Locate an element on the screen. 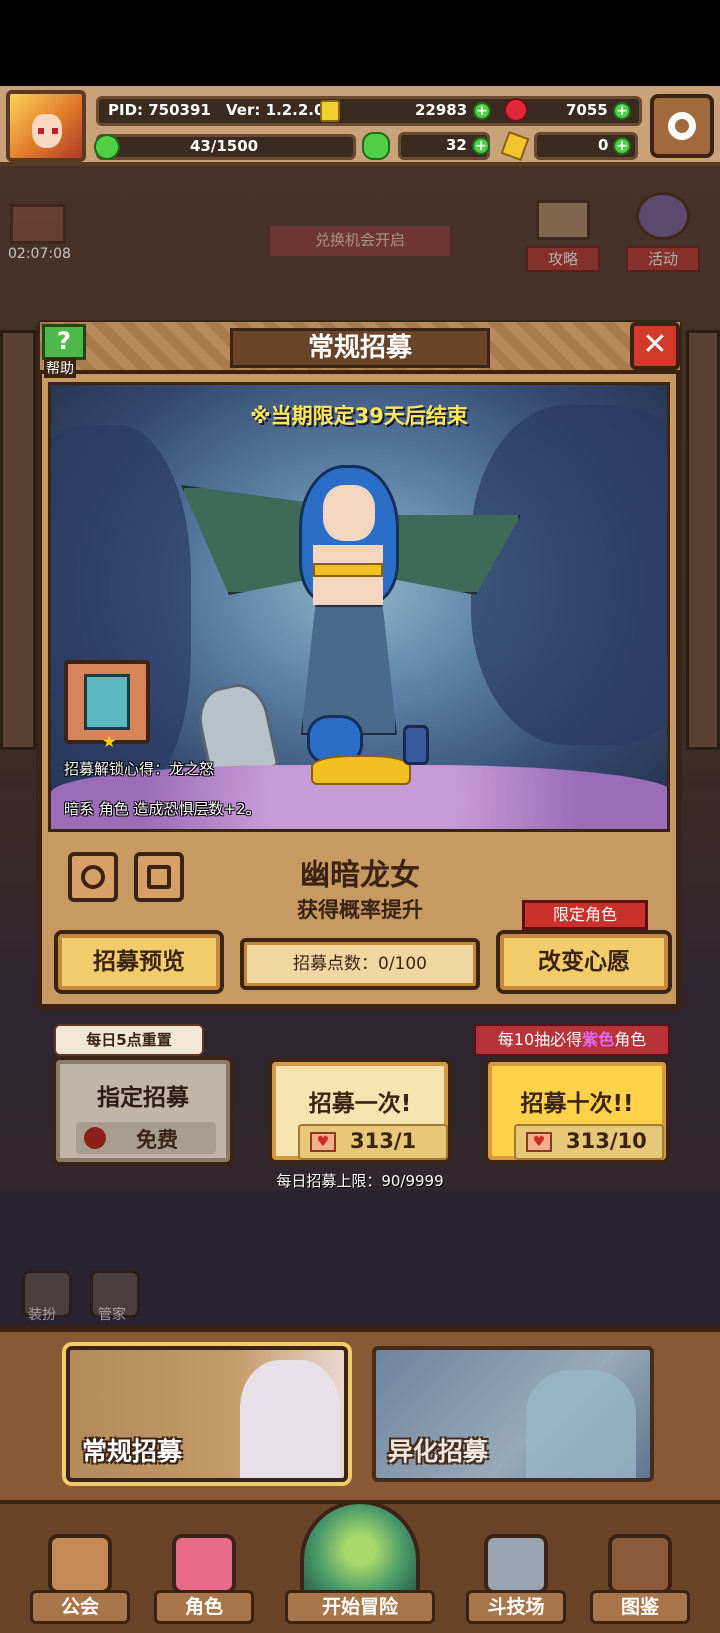 Image resolution: width=720 pixels, height=1633 pixels. assigned-recruit-button: 指定招募 免费 is located at coordinates (143, 1111).